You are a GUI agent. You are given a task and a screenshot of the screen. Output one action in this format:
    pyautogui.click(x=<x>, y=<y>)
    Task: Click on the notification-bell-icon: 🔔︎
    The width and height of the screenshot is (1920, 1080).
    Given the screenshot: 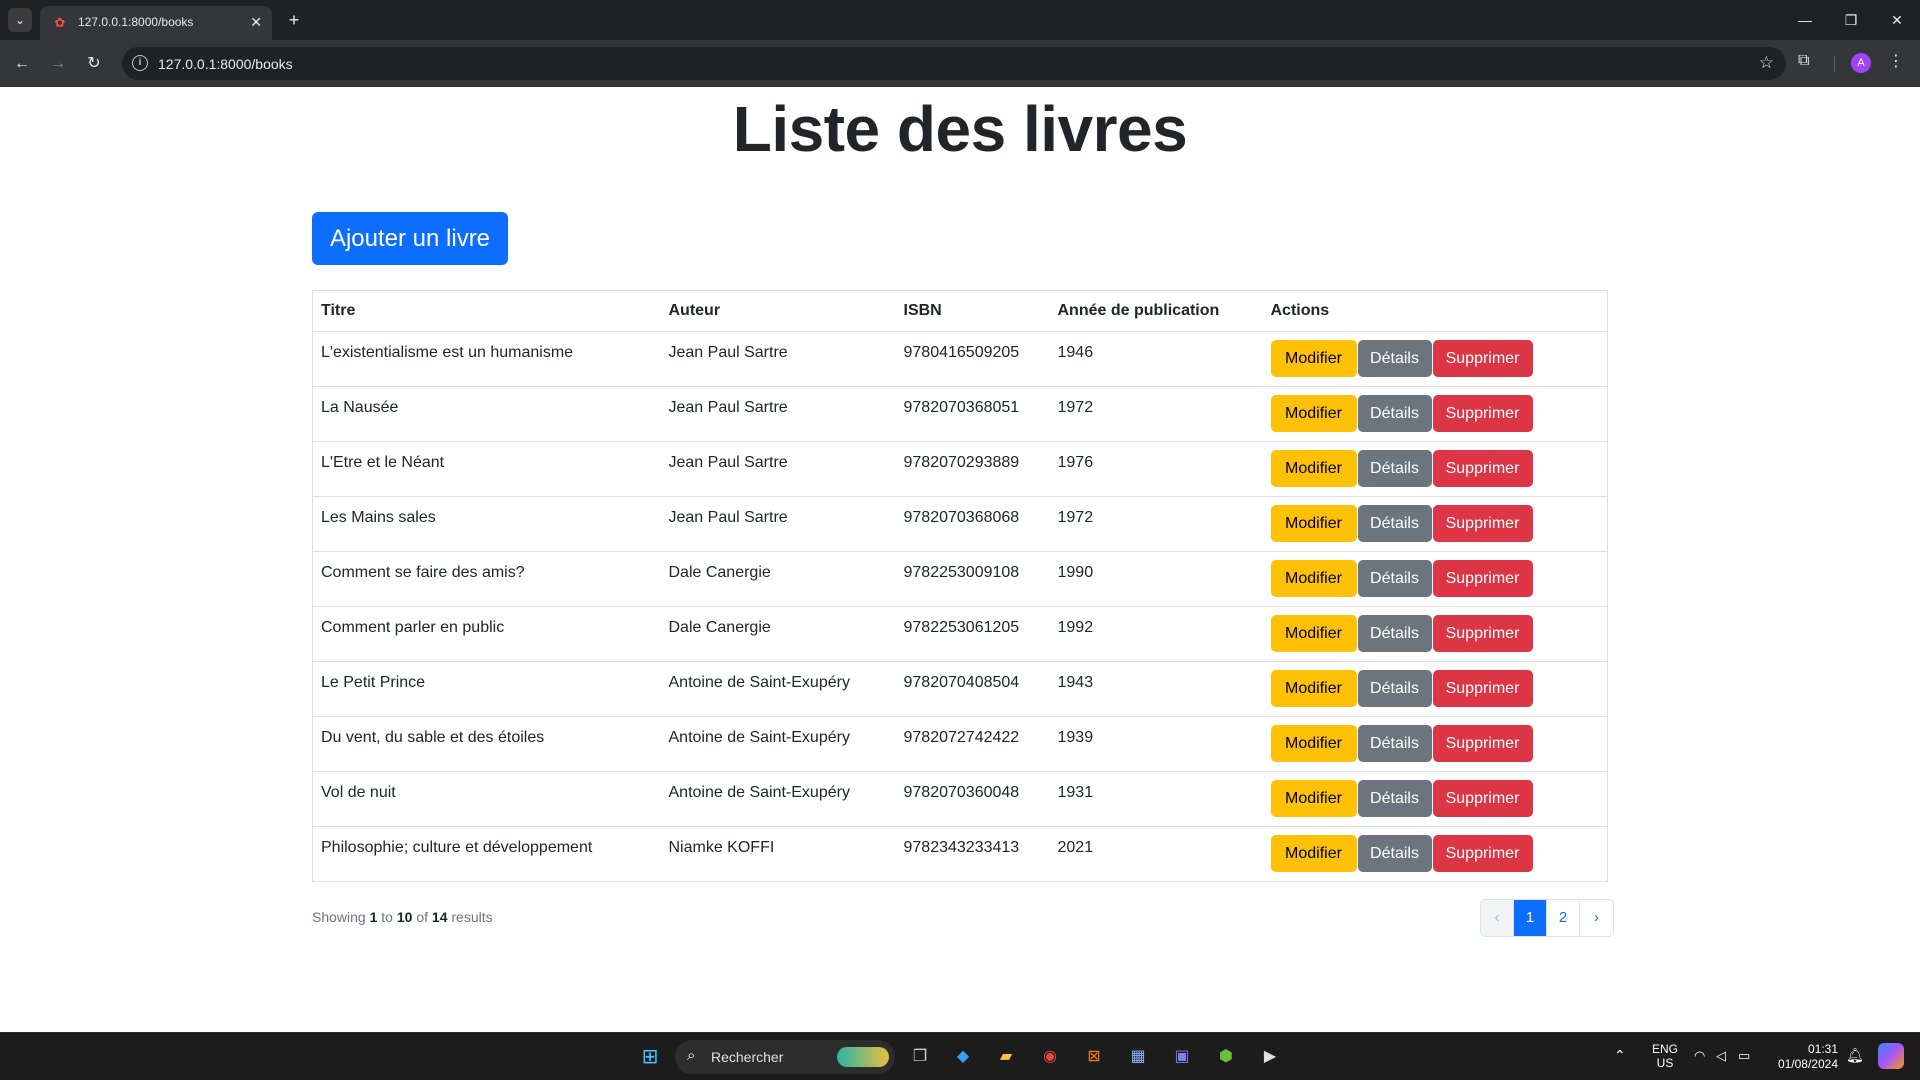 What is the action you would take?
    pyautogui.click(x=1855, y=1055)
    